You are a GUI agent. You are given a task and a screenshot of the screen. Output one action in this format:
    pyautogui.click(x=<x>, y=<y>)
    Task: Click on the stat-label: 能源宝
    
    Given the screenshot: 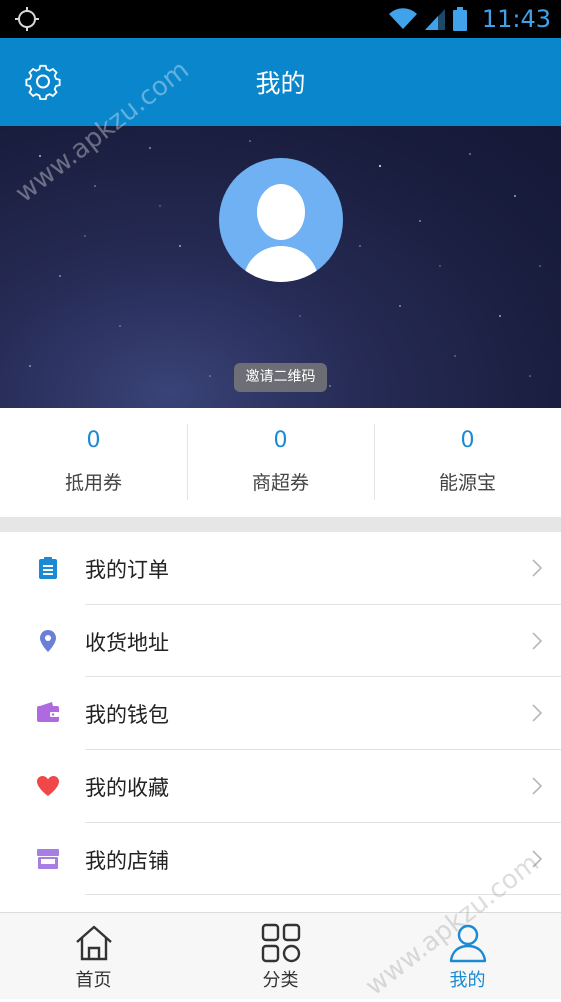 What is the action you would take?
    pyautogui.click(x=467, y=483)
    